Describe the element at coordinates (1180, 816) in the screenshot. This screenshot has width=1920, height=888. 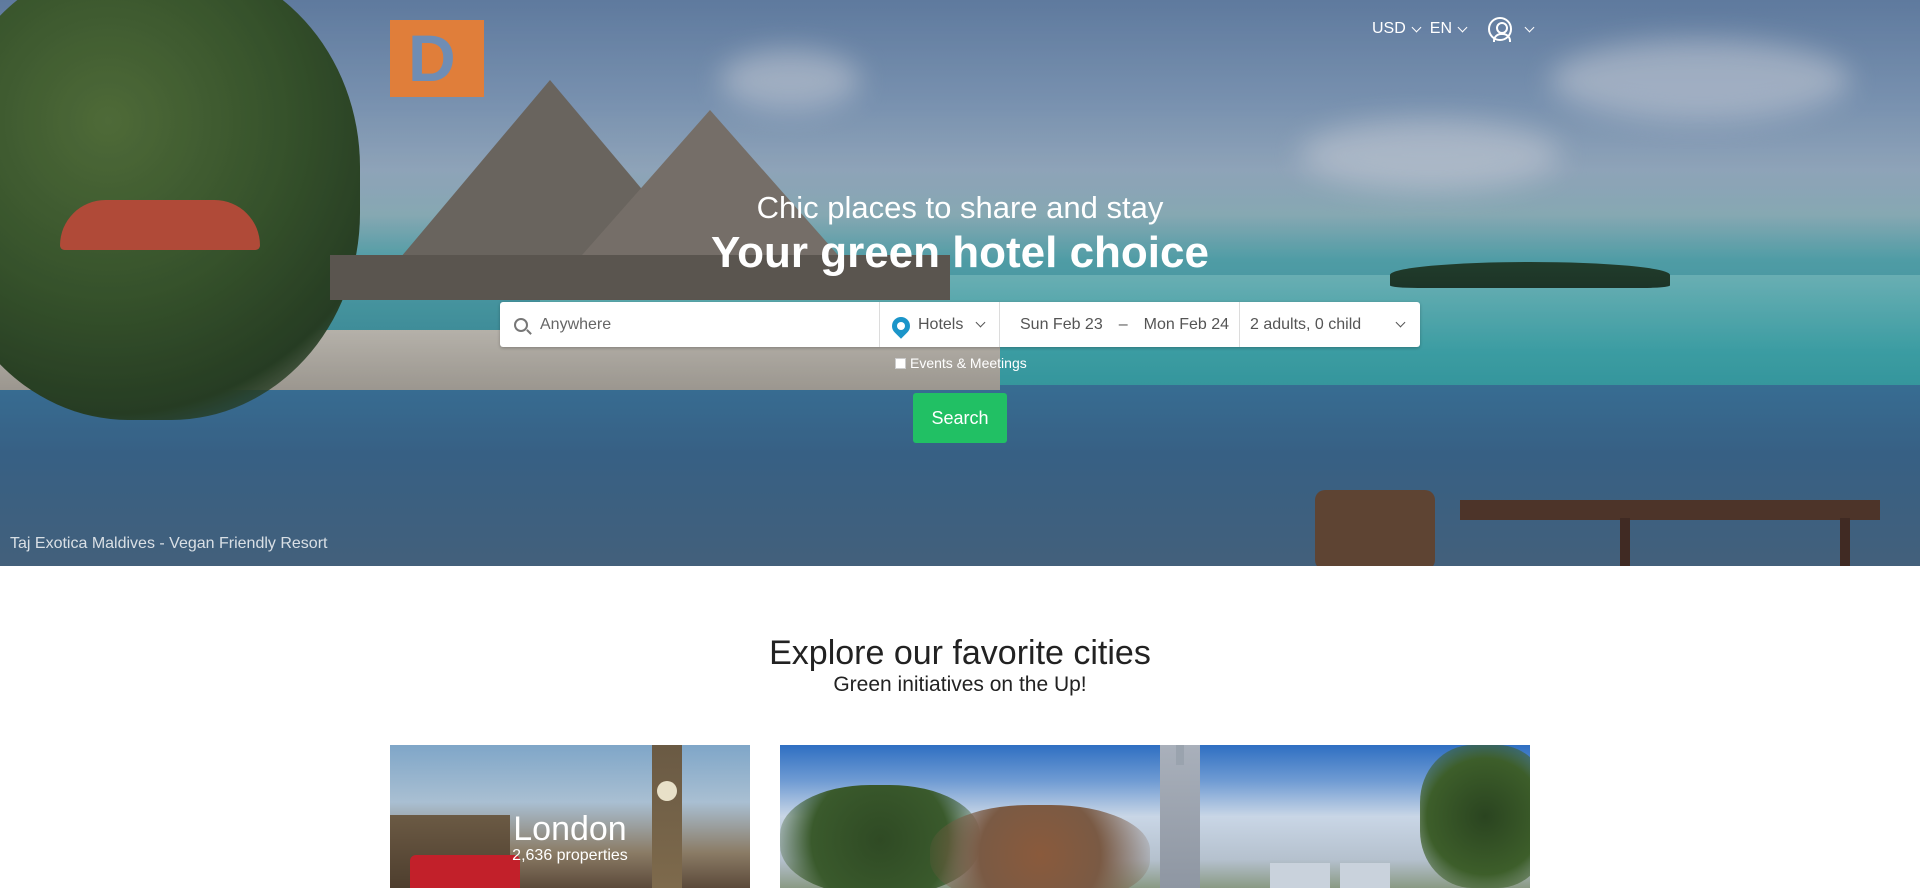
I see `city-photo-tower` at that location.